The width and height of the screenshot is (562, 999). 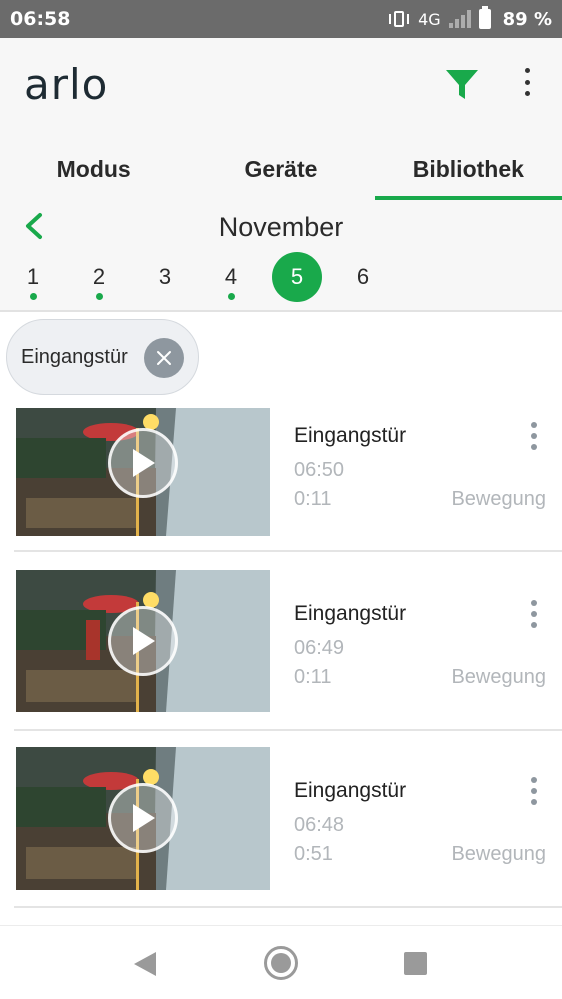 I want to click on close-icon, so click(x=164, y=358).